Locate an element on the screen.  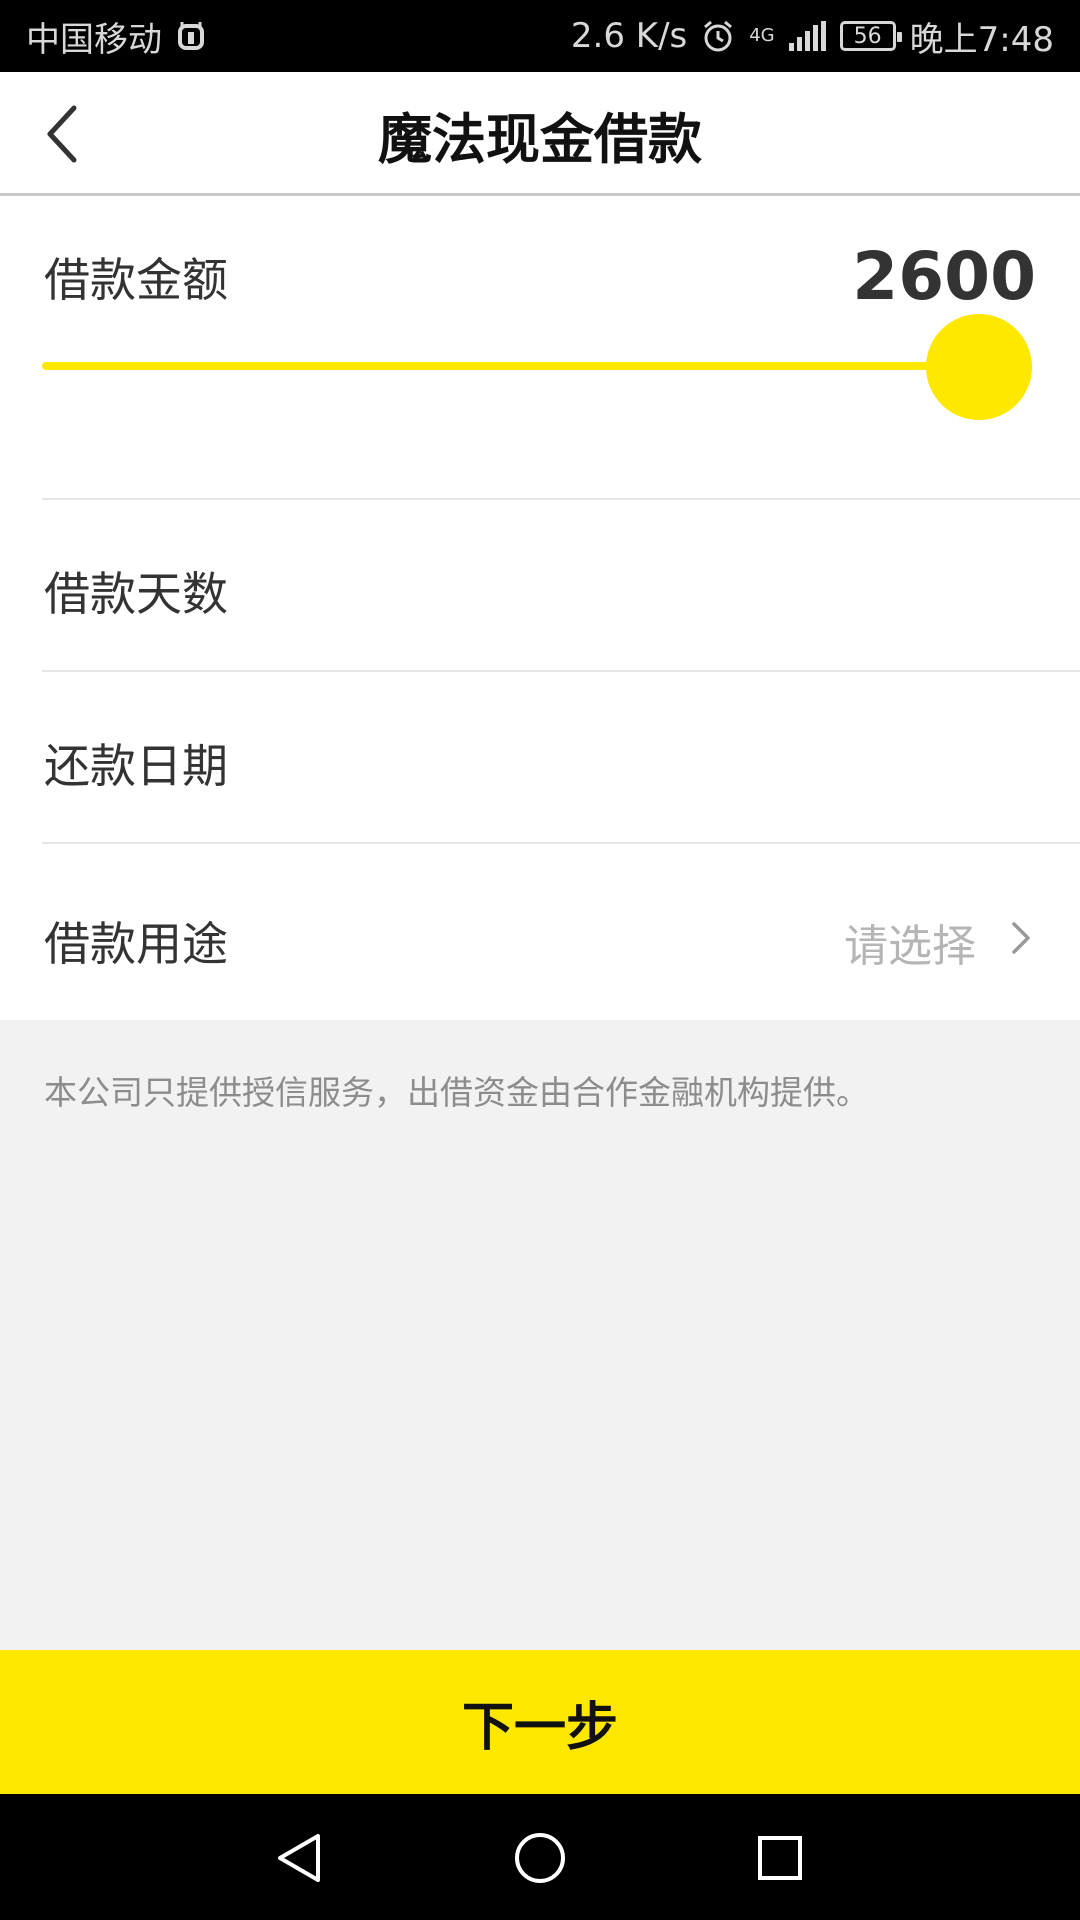
system-home-button is located at coordinates (540, 1858).